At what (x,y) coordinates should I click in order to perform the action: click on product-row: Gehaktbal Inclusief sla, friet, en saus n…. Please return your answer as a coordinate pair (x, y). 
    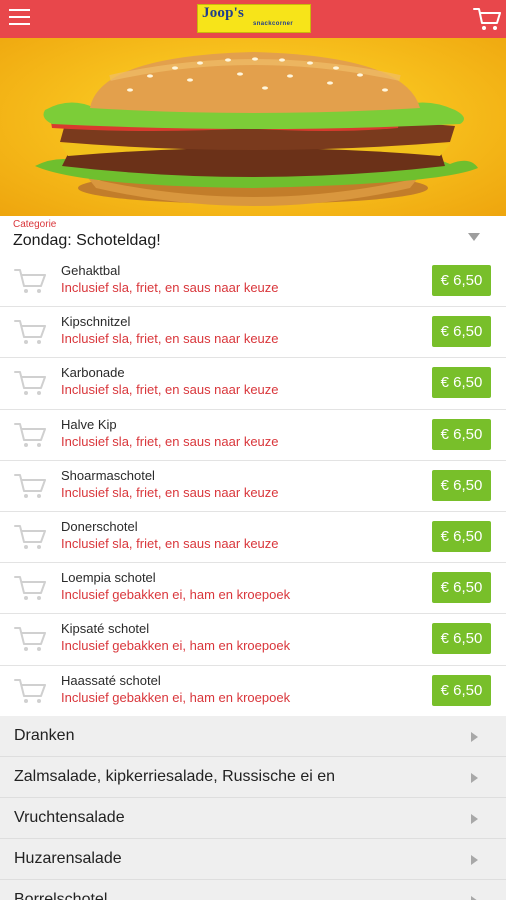
    Looking at the image, I should click on (253, 282).